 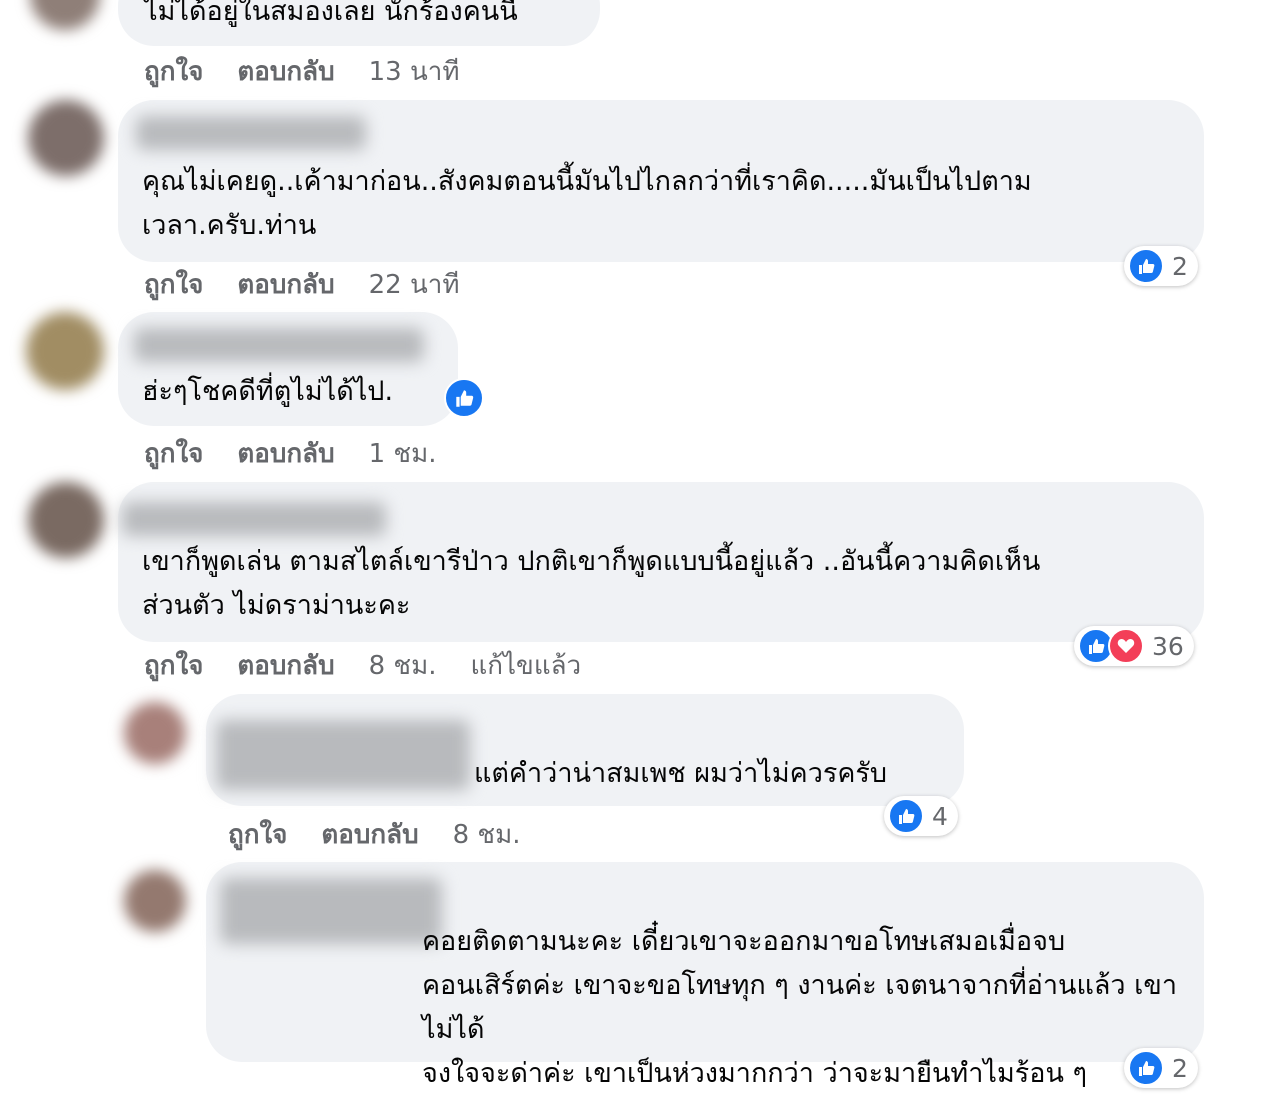 What do you see at coordinates (288, 369) in the screenshot?
I see `comment-bubble: ฮ่ะๆโชคดีที่ตูไม่ได้ไป.` at bounding box center [288, 369].